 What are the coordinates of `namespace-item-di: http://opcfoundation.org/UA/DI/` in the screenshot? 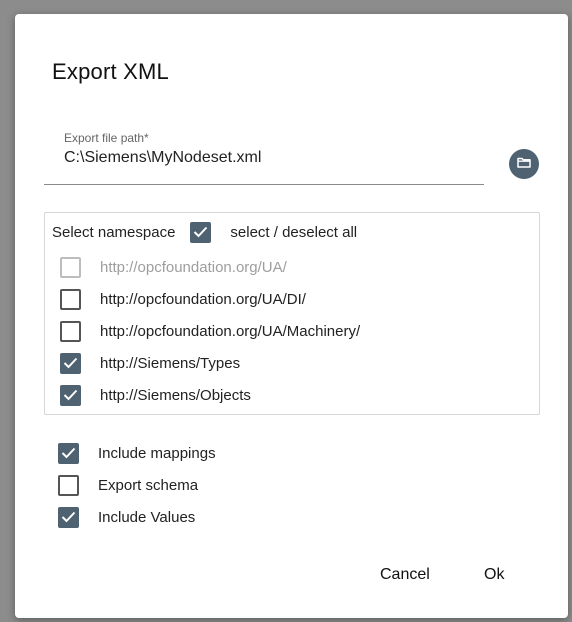 It's located at (183, 299).